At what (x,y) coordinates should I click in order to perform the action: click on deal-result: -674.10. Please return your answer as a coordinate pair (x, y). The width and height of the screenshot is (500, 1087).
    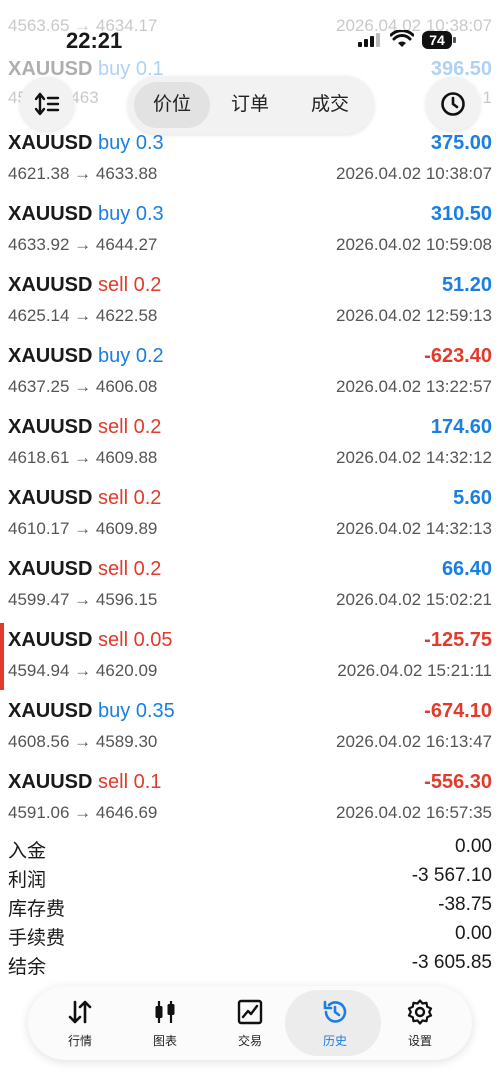
    Looking at the image, I should click on (458, 711).